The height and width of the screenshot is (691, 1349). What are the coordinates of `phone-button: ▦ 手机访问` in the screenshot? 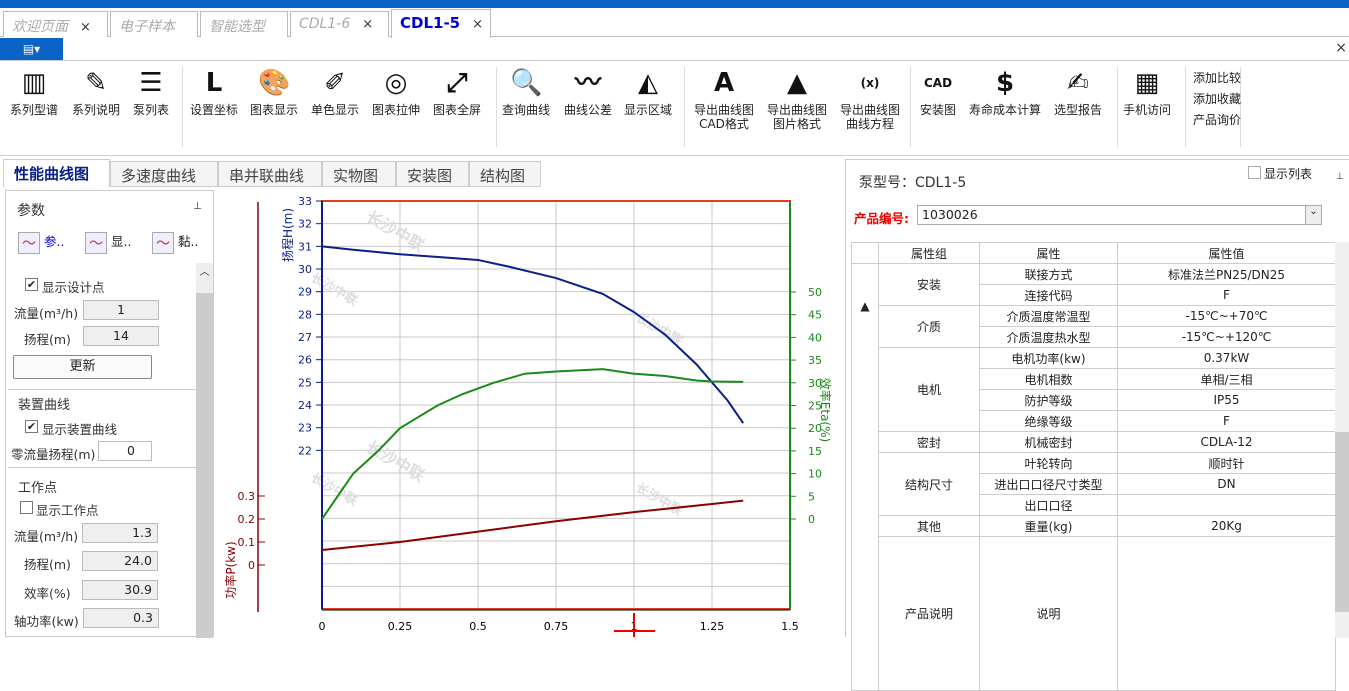 It's located at (1147, 92).